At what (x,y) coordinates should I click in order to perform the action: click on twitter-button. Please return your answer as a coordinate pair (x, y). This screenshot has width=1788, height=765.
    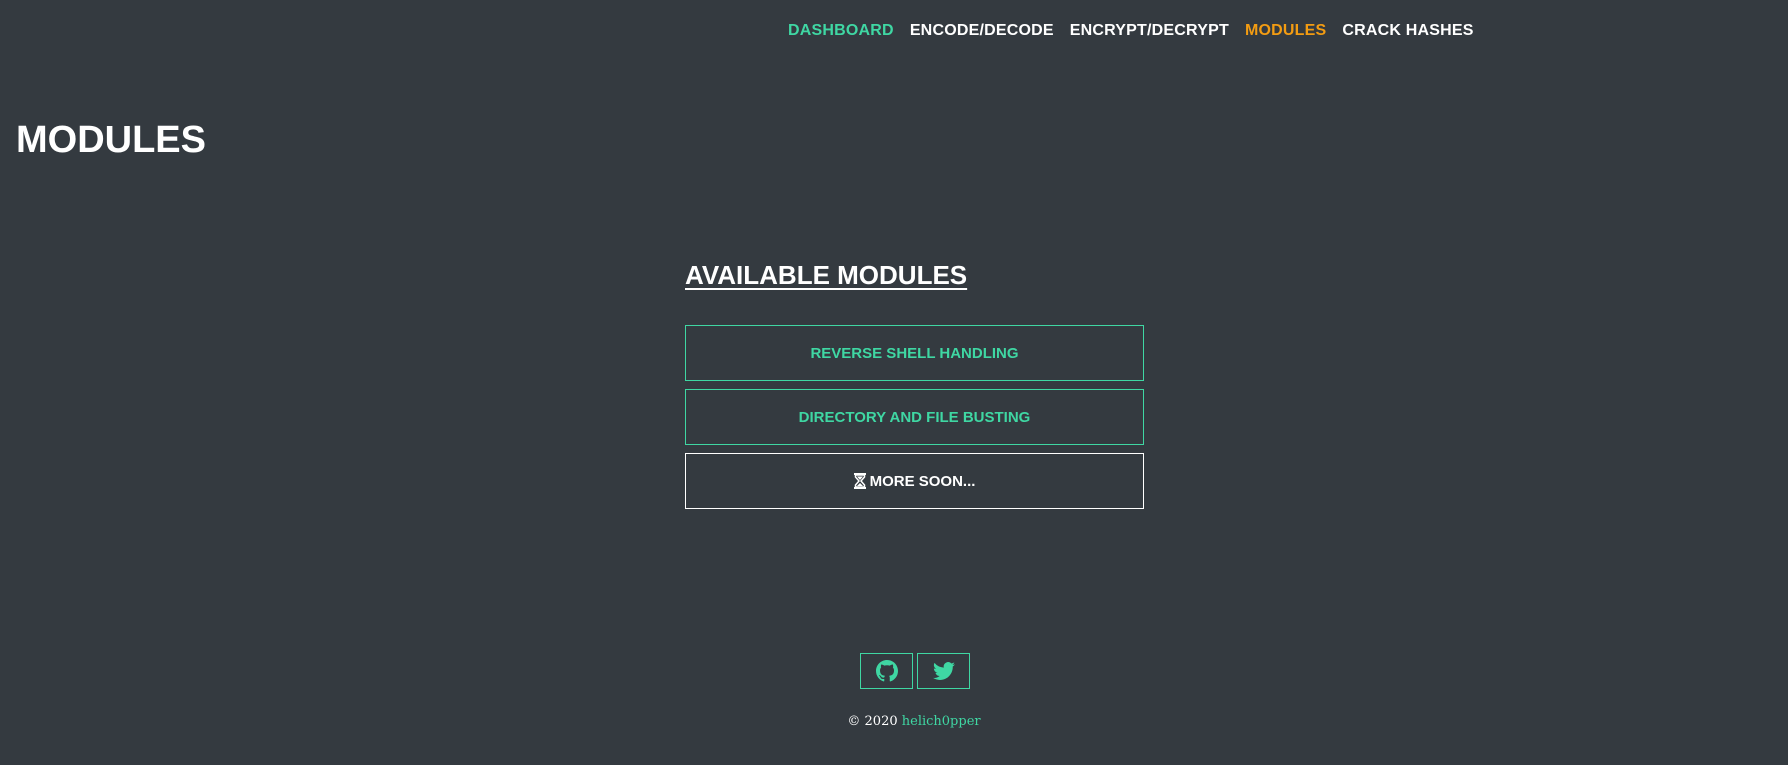
    Looking at the image, I should click on (943, 671).